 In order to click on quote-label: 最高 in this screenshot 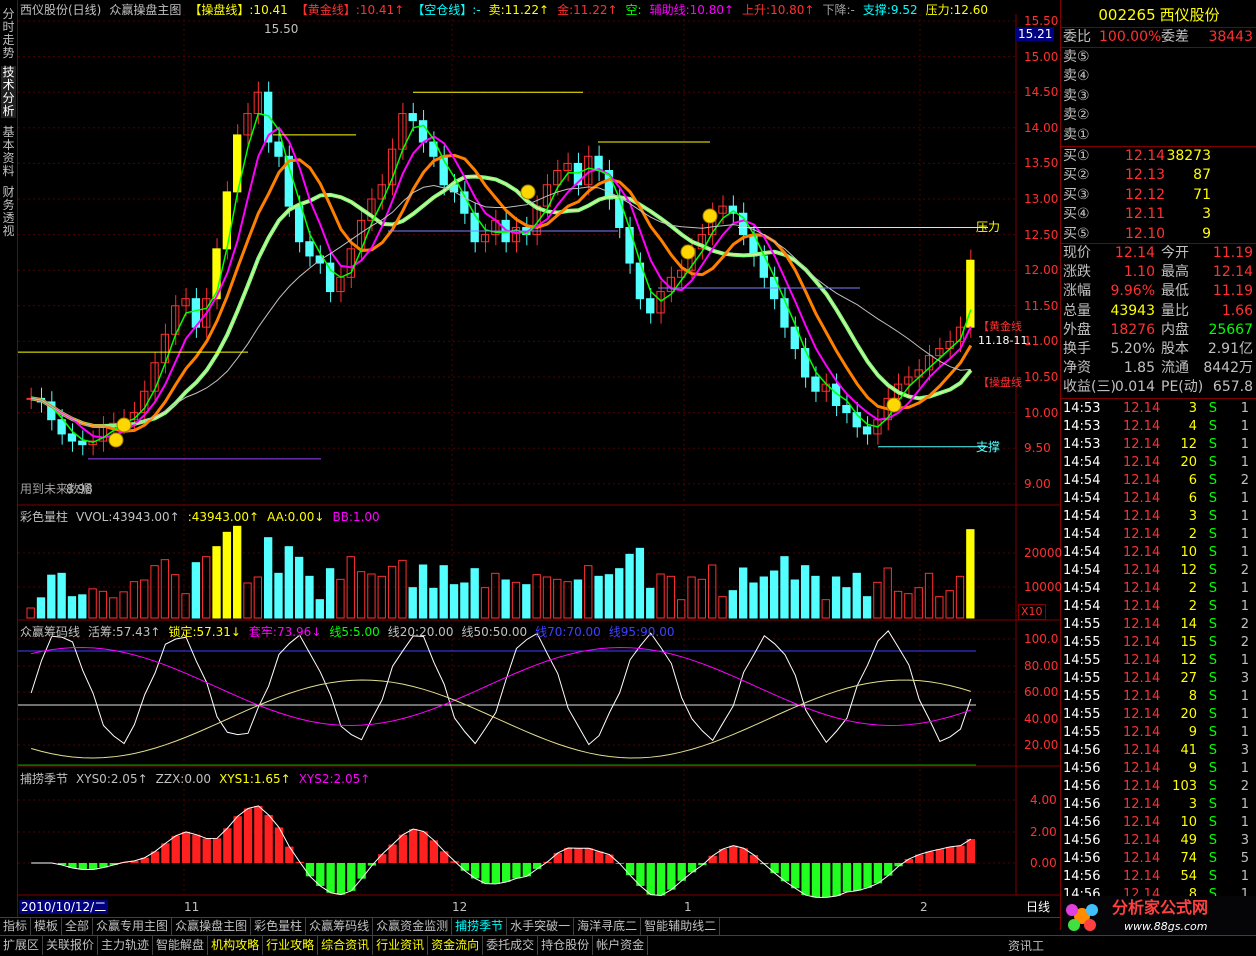, I will do `click(1175, 272)`.